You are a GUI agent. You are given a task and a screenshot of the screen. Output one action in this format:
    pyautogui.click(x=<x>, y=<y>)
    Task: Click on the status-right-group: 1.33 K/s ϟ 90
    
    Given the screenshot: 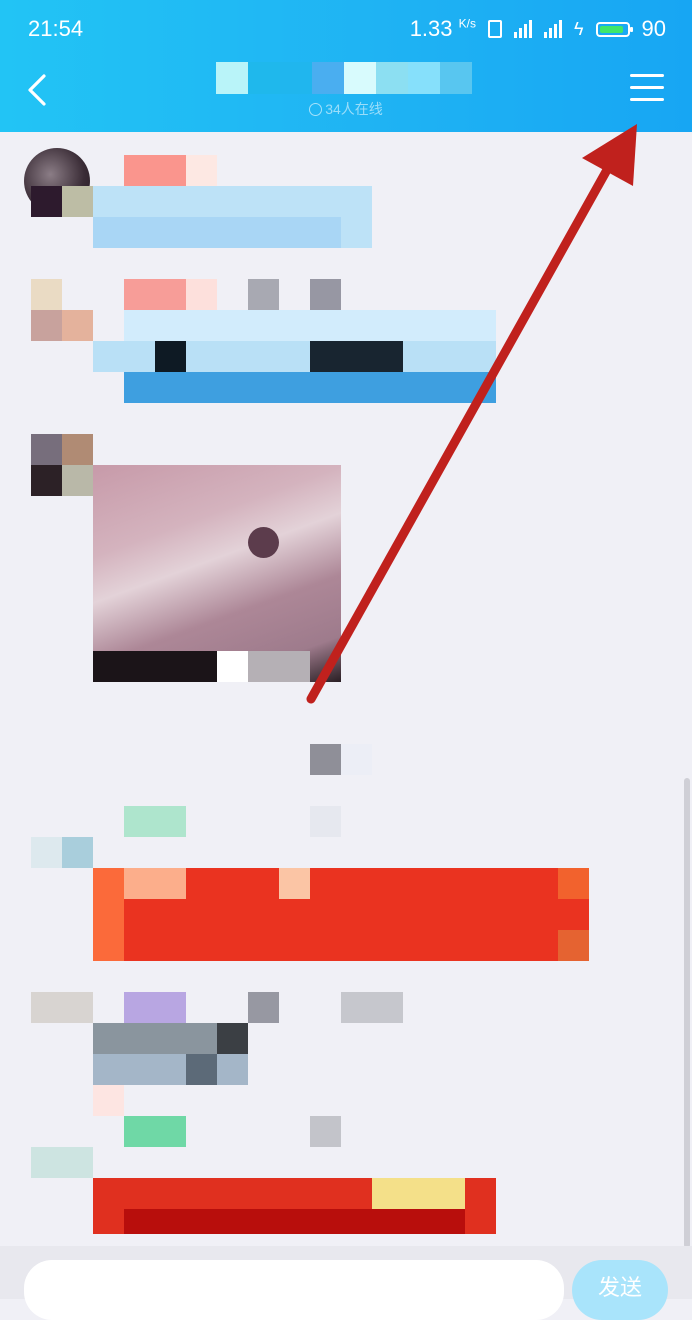 What is the action you would take?
    pyautogui.click(x=538, y=29)
    